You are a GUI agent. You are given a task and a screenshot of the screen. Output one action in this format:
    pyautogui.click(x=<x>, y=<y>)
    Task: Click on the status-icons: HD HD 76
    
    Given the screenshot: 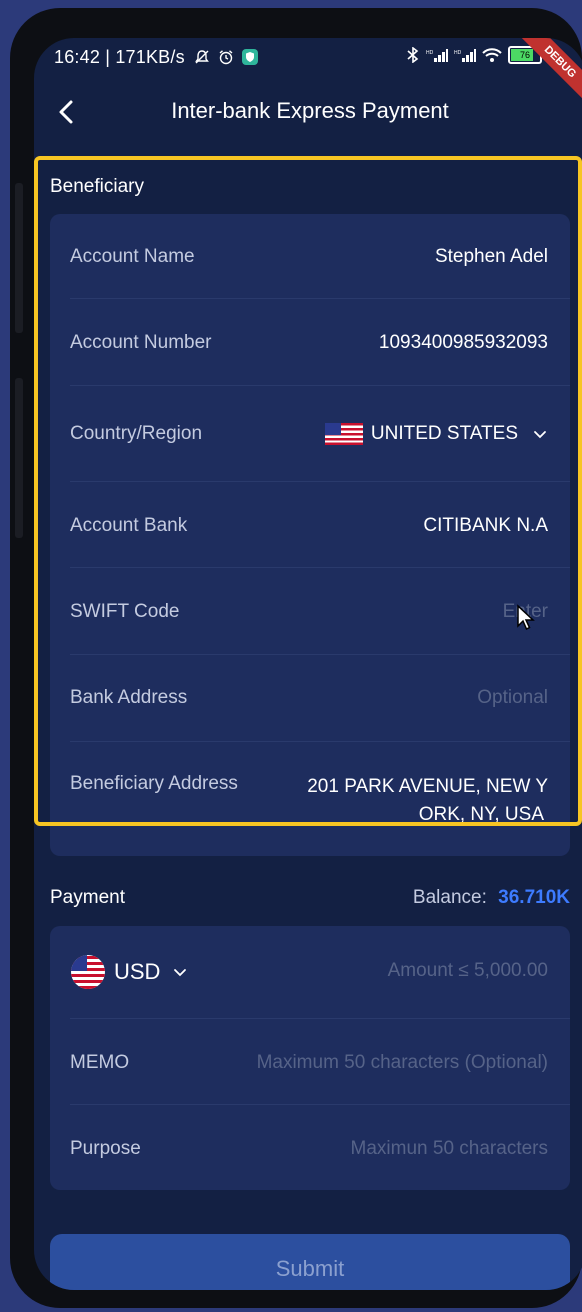 What is the action you would take?
    pyautogui.click(x=474, y=55)
    